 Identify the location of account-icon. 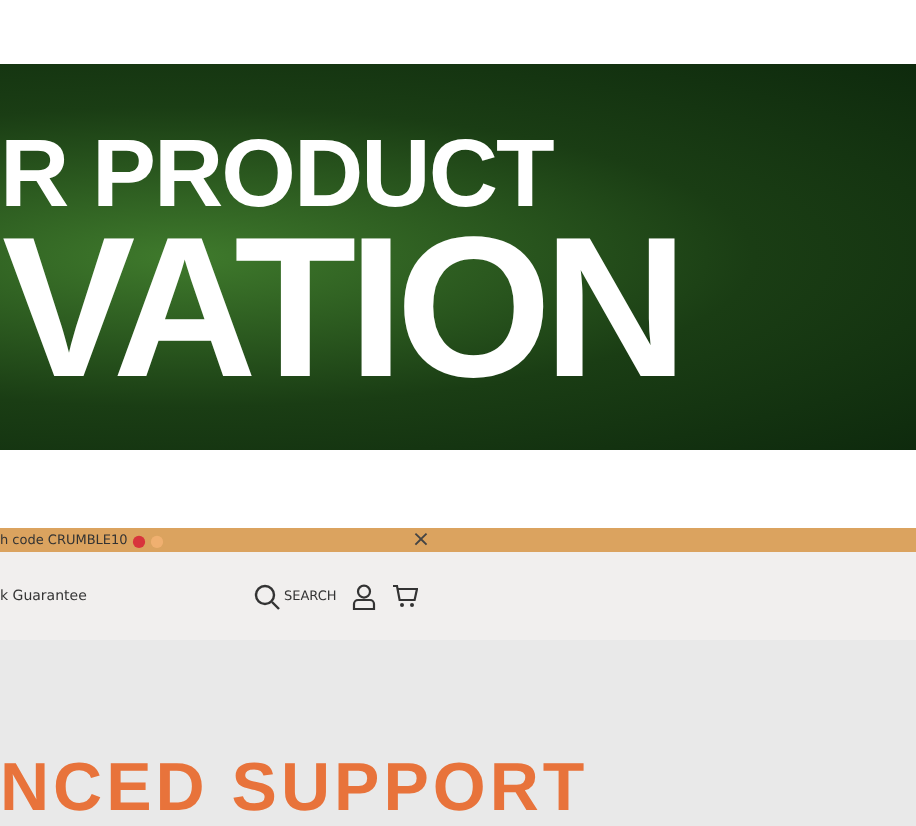
(364, 596).